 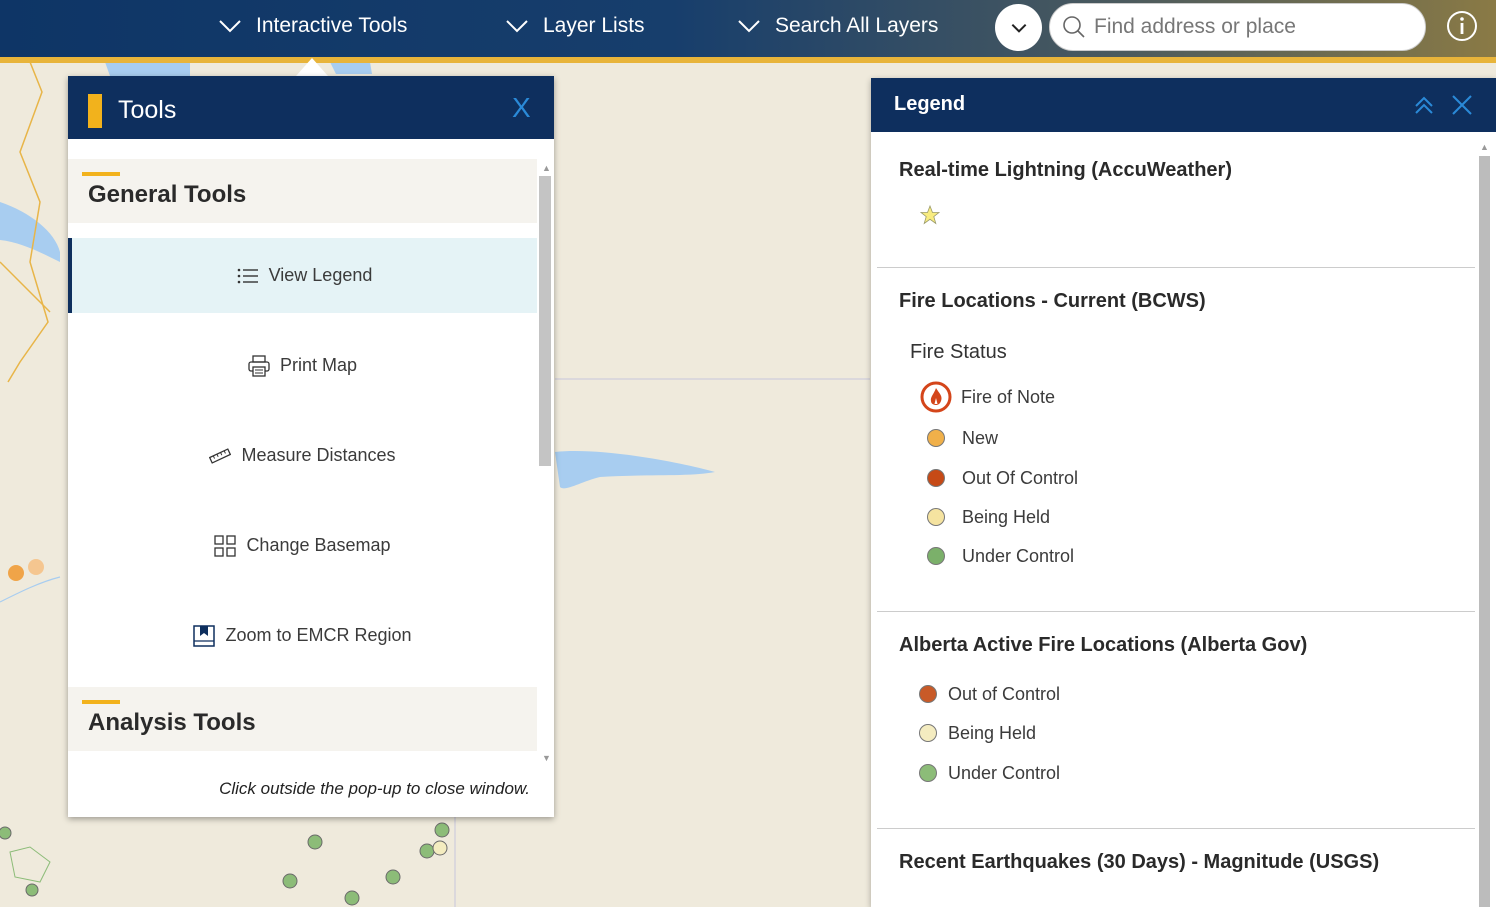 What do you see at coordinates (225, 545) in the screenshot?
I see `grid-icon` at bounding box center [225, 545].